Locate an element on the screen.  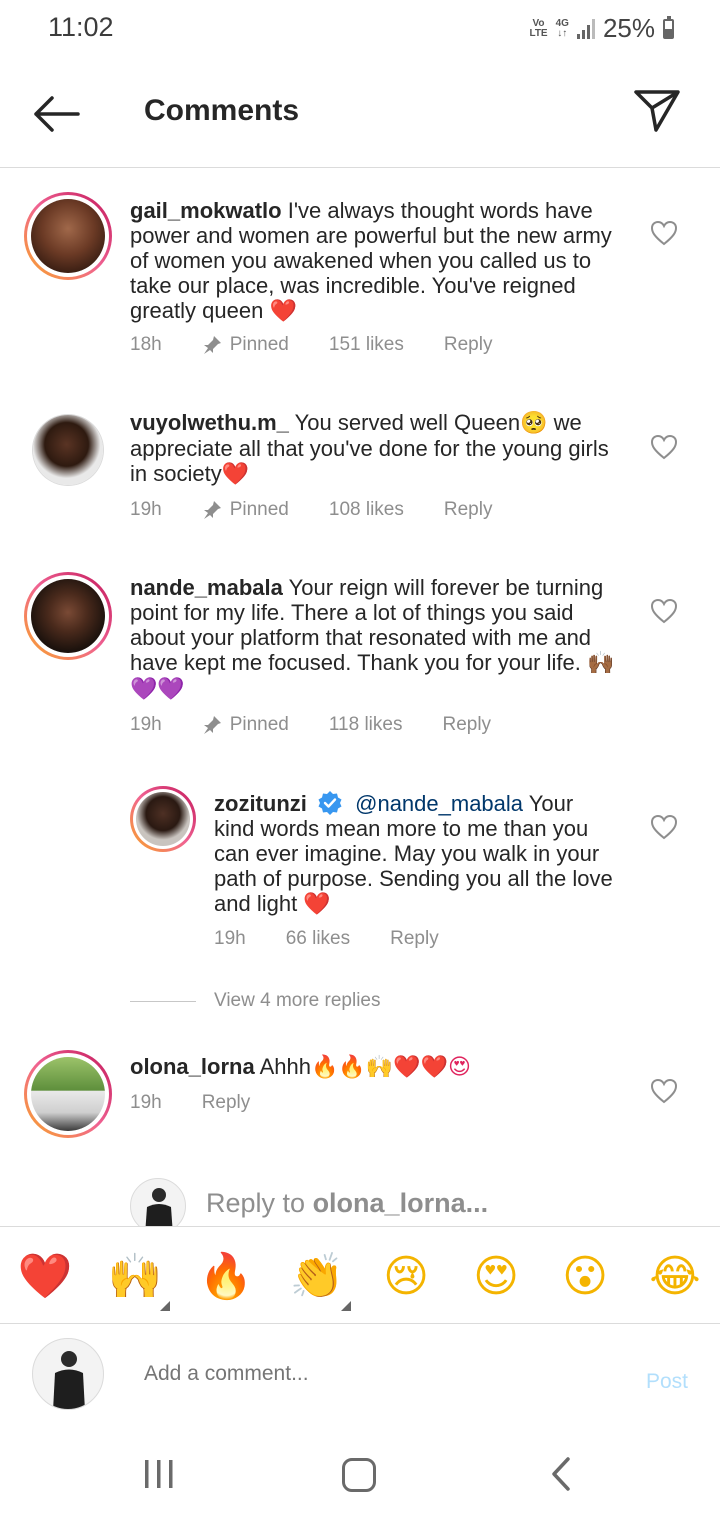
battery-percent: 25% is located at coordinates (628, 28).